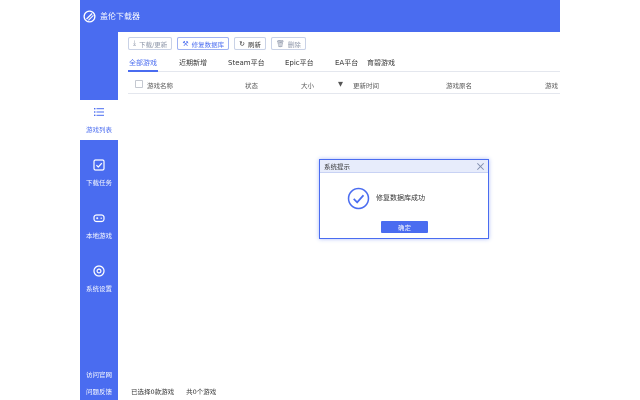 This screenshot has height=400, width=640. I want to click on column-game-name: 游戏名称, so click(160, 85).